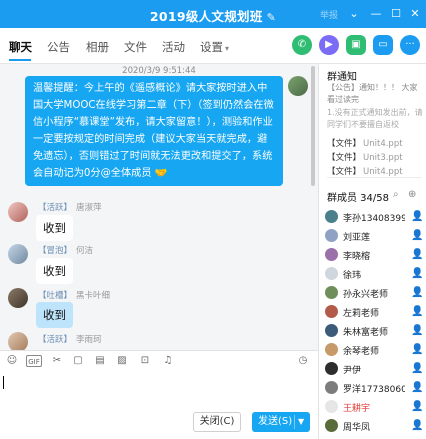 This screenshot has height=439, width=426. Describe the element at coordinates (375, 274) in the screenshot. I see `member-row: 徐玮 👤` at that location.